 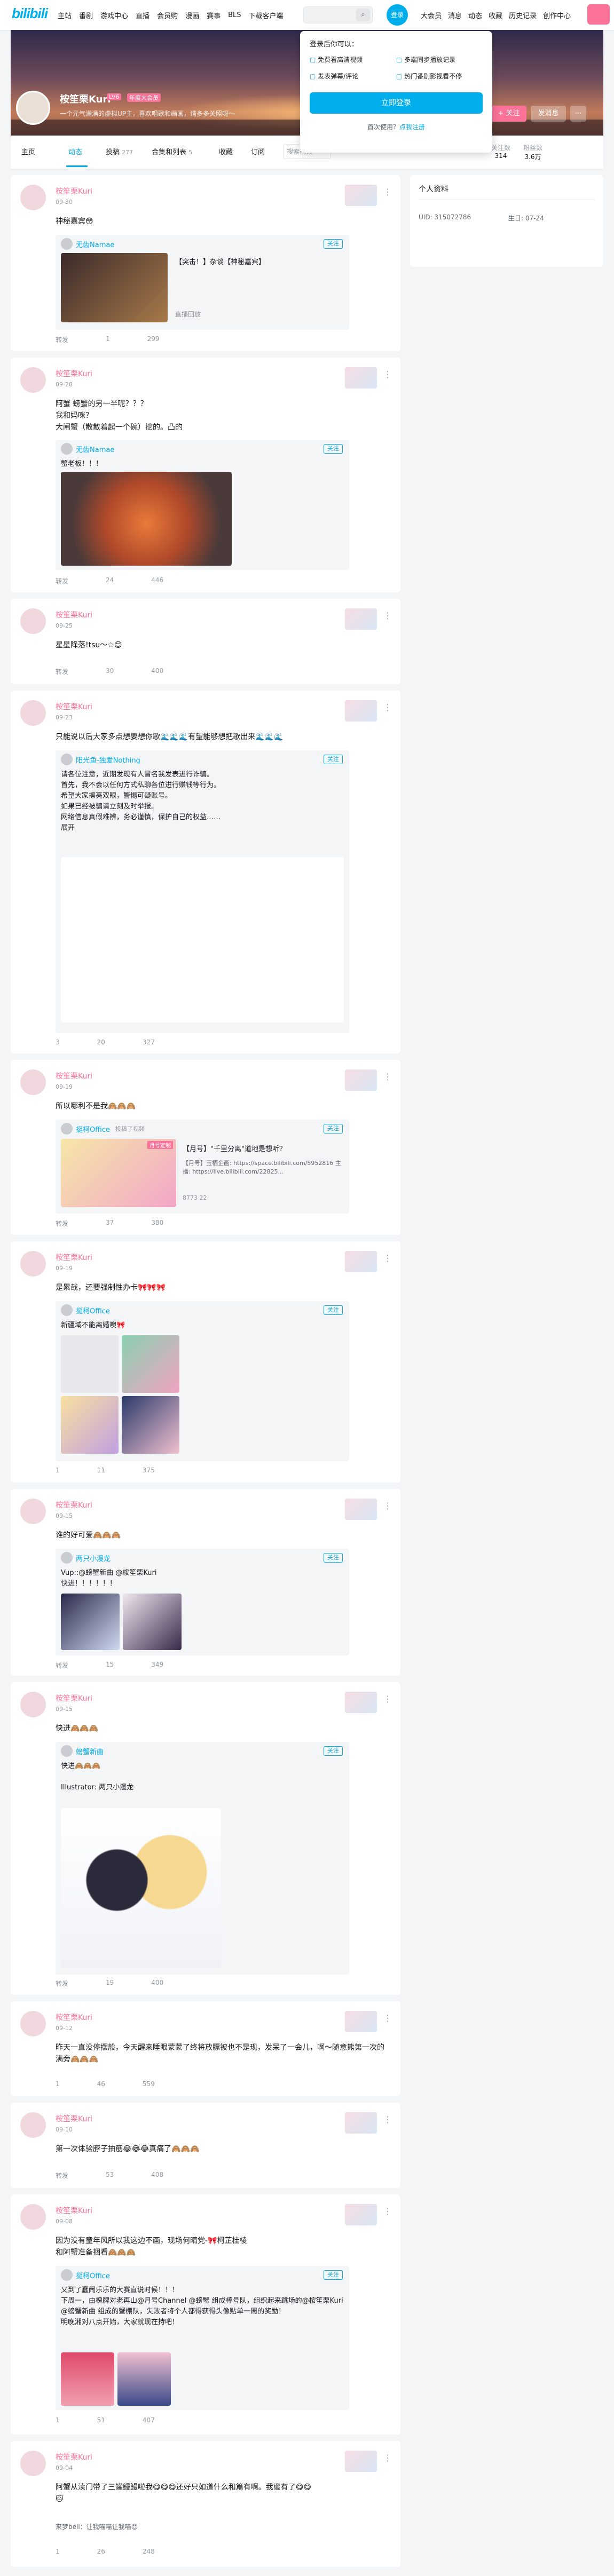 I want to click on comment-action: 20, so click(x=101, y=1042).